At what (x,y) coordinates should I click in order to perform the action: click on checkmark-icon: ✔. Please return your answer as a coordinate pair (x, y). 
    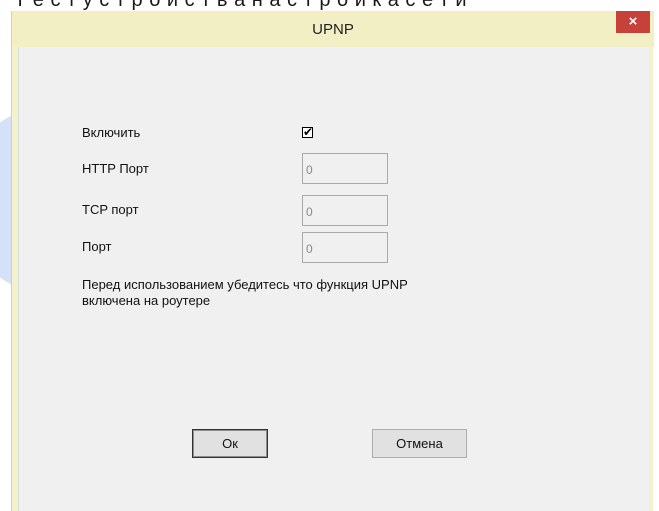
    Looking at the image, I should click on (308, 132).